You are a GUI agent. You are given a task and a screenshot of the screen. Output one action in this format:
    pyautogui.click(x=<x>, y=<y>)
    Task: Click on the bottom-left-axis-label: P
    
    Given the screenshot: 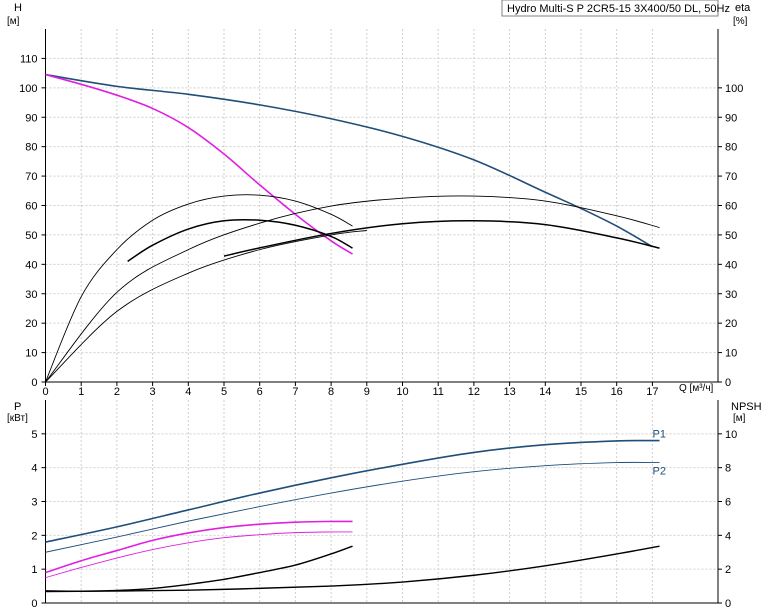 What is the action you would take?
    pyautogui.click(x=17, y=407)
    